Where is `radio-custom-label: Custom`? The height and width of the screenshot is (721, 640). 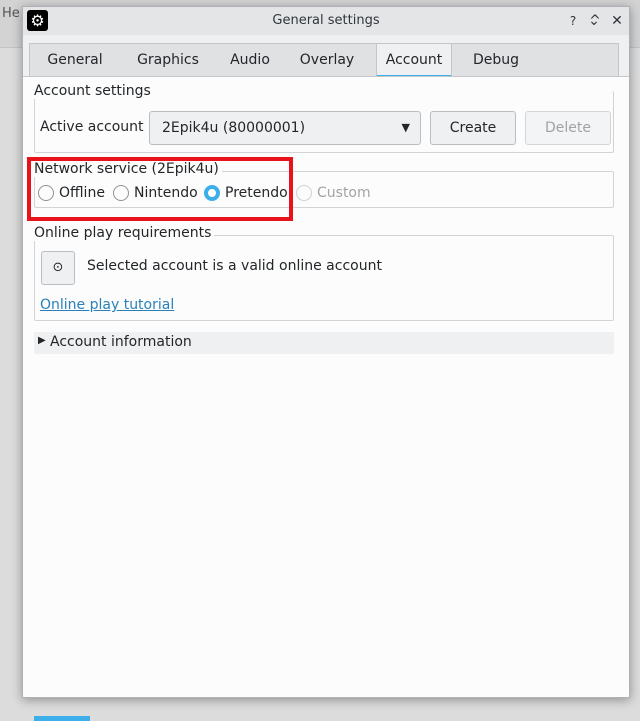 radio-custom-label: Custom is located at coordinates (344, 193).